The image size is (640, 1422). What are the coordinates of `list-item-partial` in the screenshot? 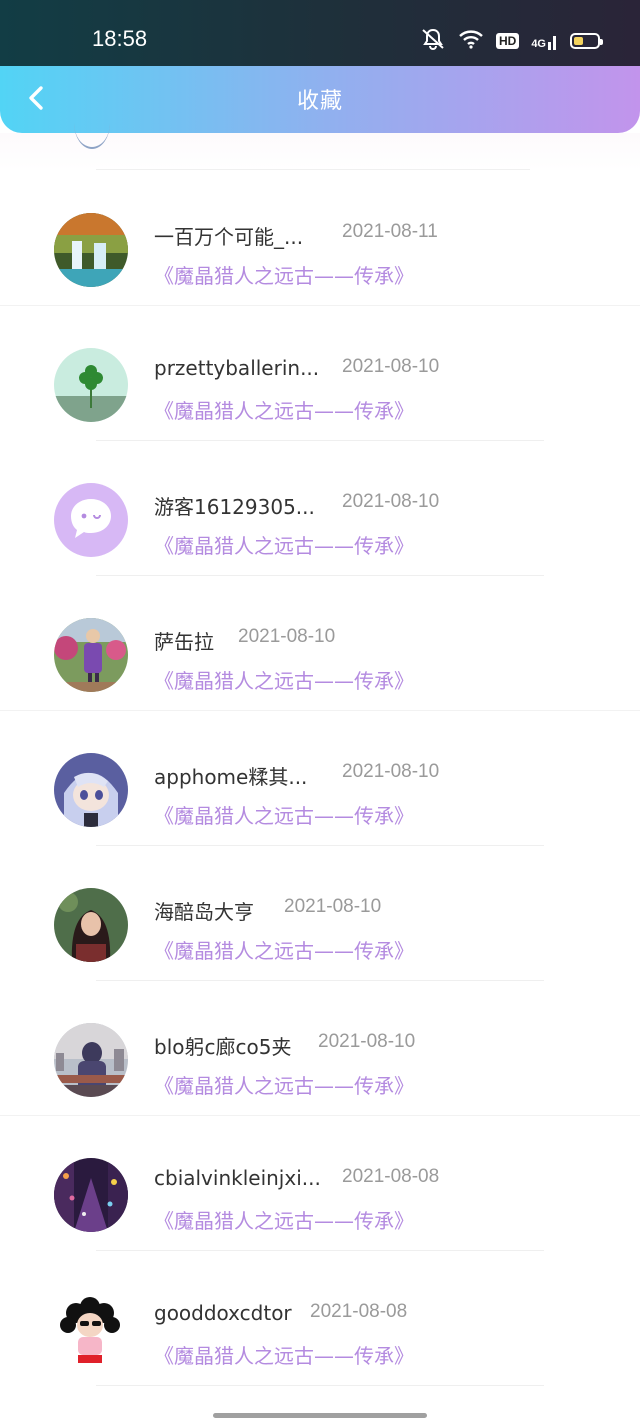 It's located at (320, 152).